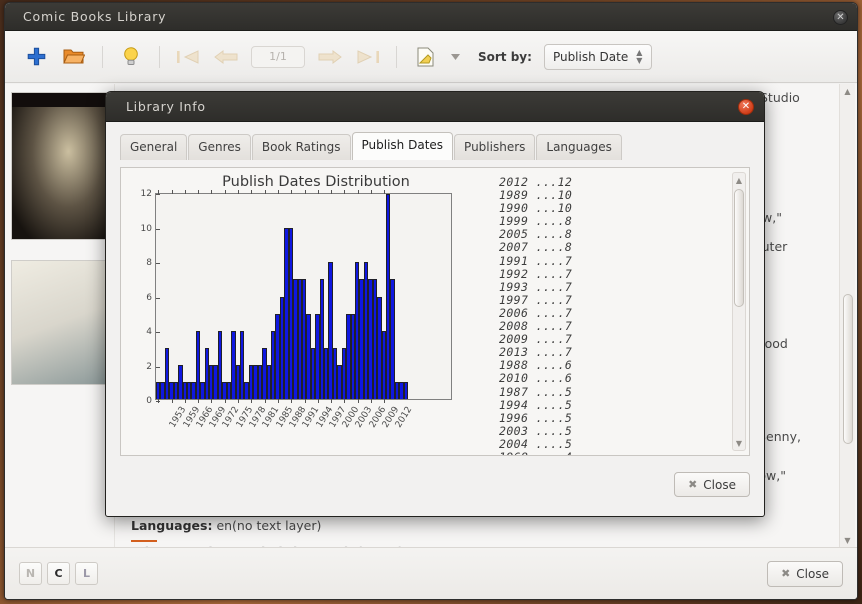 The height and width of the screenshot is (604, 862). Describe the element at coordinates (536, 286) in the screenshot. I see `ranked-list-row: 1993 ....7` at that location.